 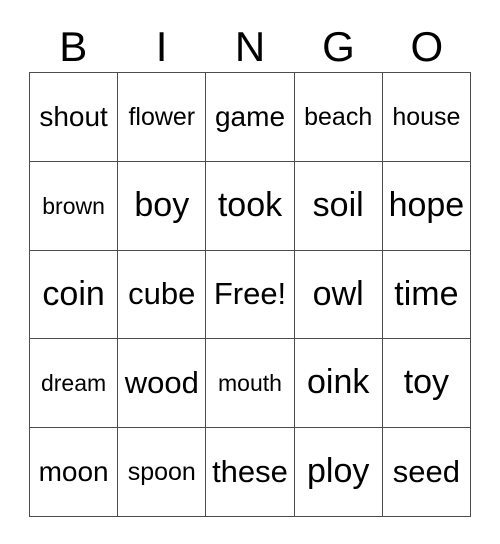 I want to click on bingo-cell-r5c3: these, so click(x=250, y=472).